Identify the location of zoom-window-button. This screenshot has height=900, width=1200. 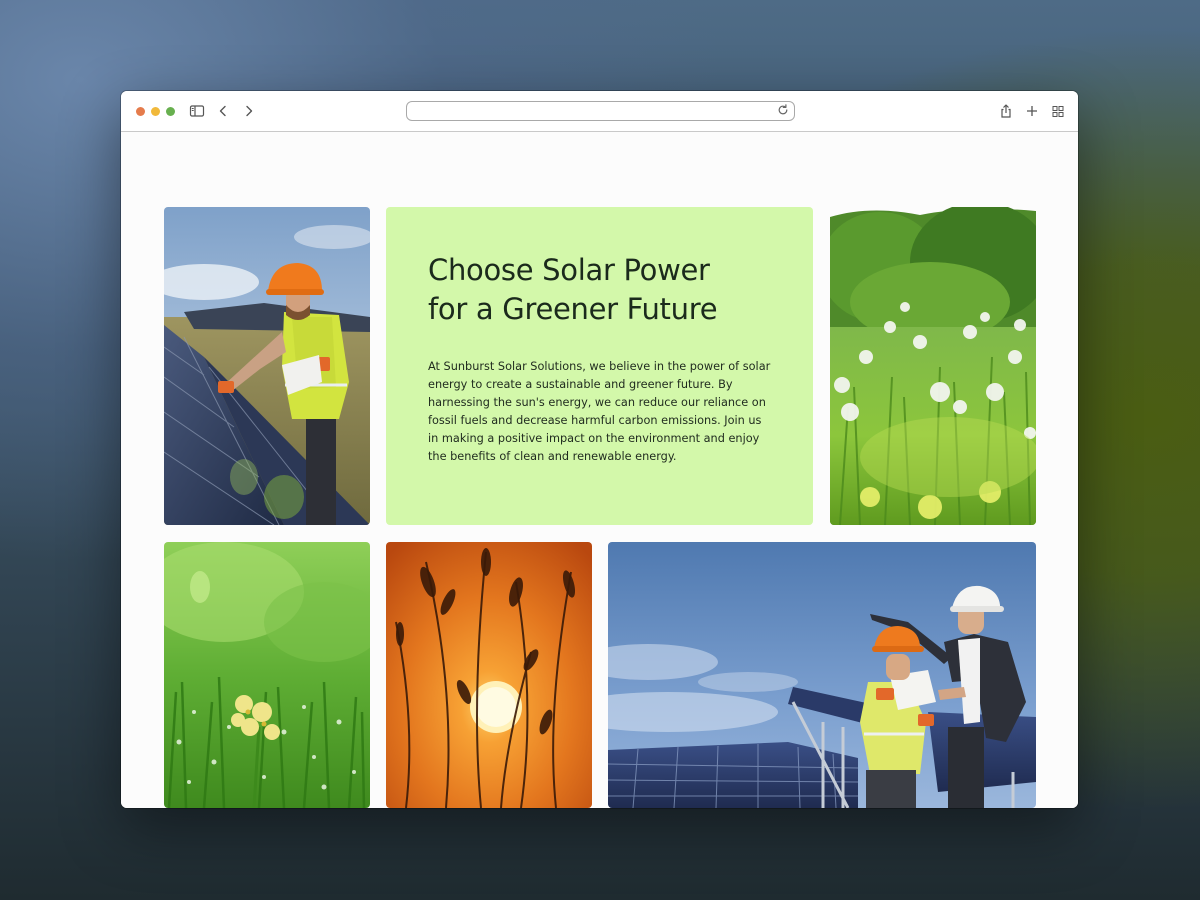
(170, 111).